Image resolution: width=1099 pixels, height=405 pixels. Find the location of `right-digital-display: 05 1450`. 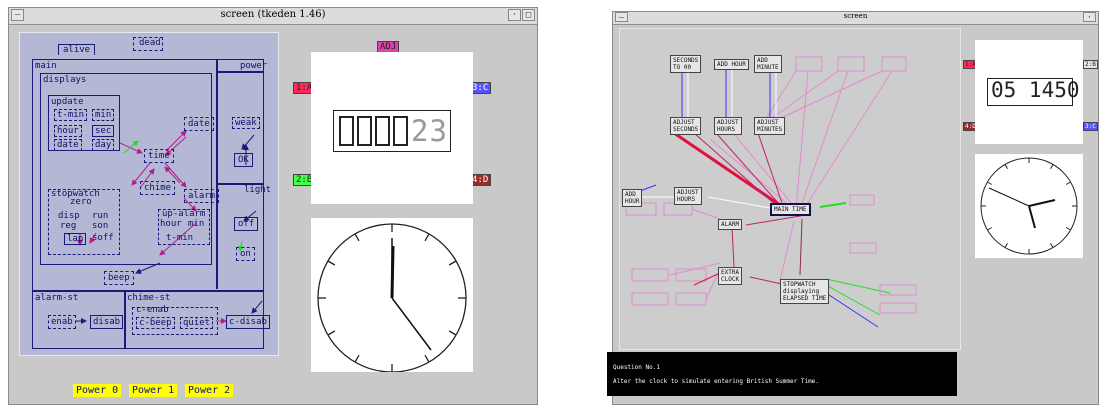

right-digital-display: 05 1450 is located at coordinates (1029, 92).